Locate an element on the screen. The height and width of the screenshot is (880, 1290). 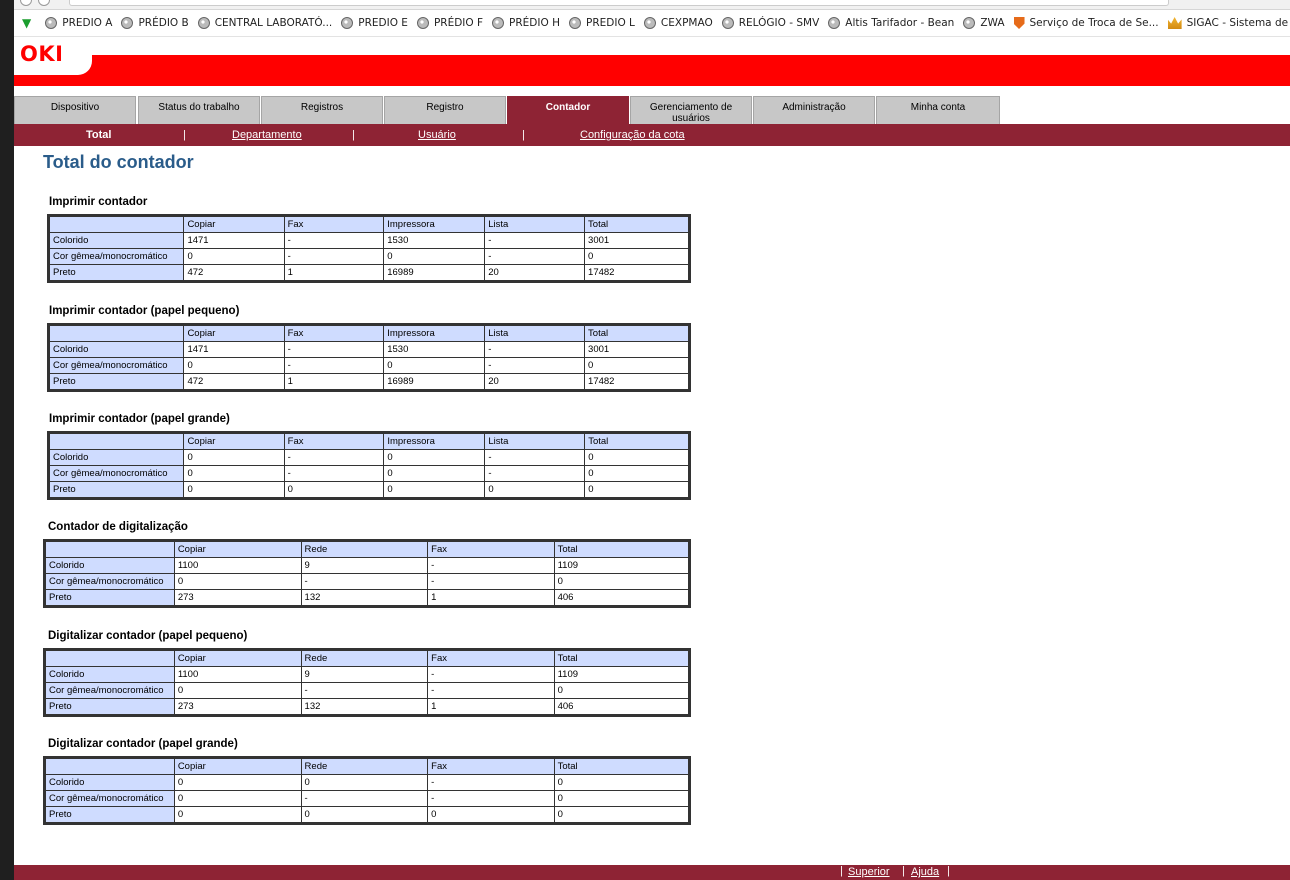
browser-toolbar is located at coordinates (652, 5).